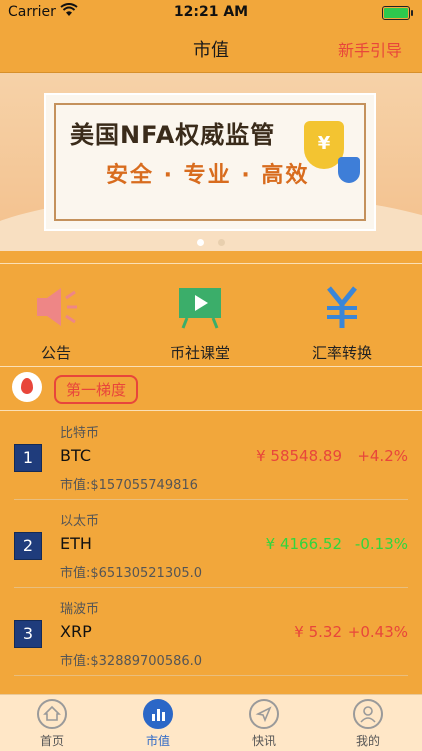 The width and height of the screenshot is (422, 751). Describe the element at coordinates (158, 714) in the screenshot. I see `bar-chart-icon` at that location.